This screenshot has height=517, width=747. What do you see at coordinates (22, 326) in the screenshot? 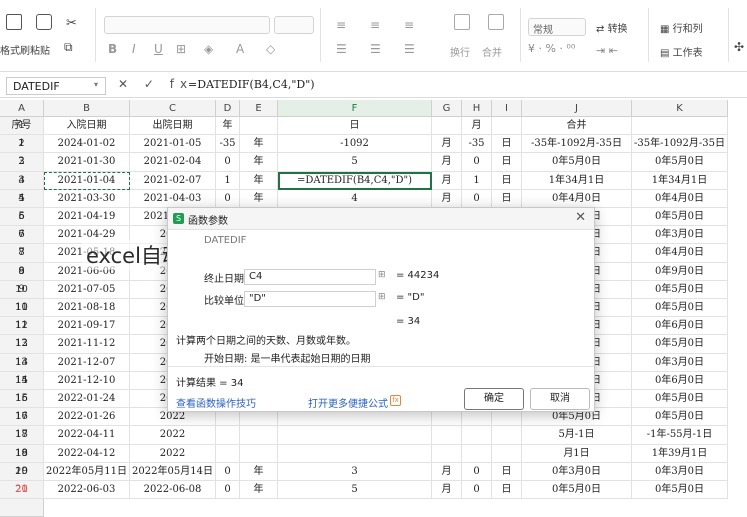
I see `table-cell: 11` at bounding box center [22, 326].